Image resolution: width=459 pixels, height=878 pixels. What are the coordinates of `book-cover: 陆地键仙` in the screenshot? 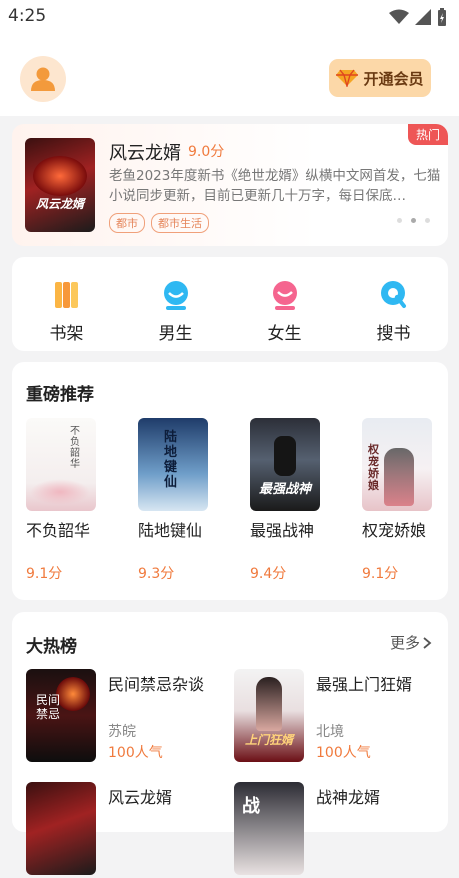 It's located at (173, 464).